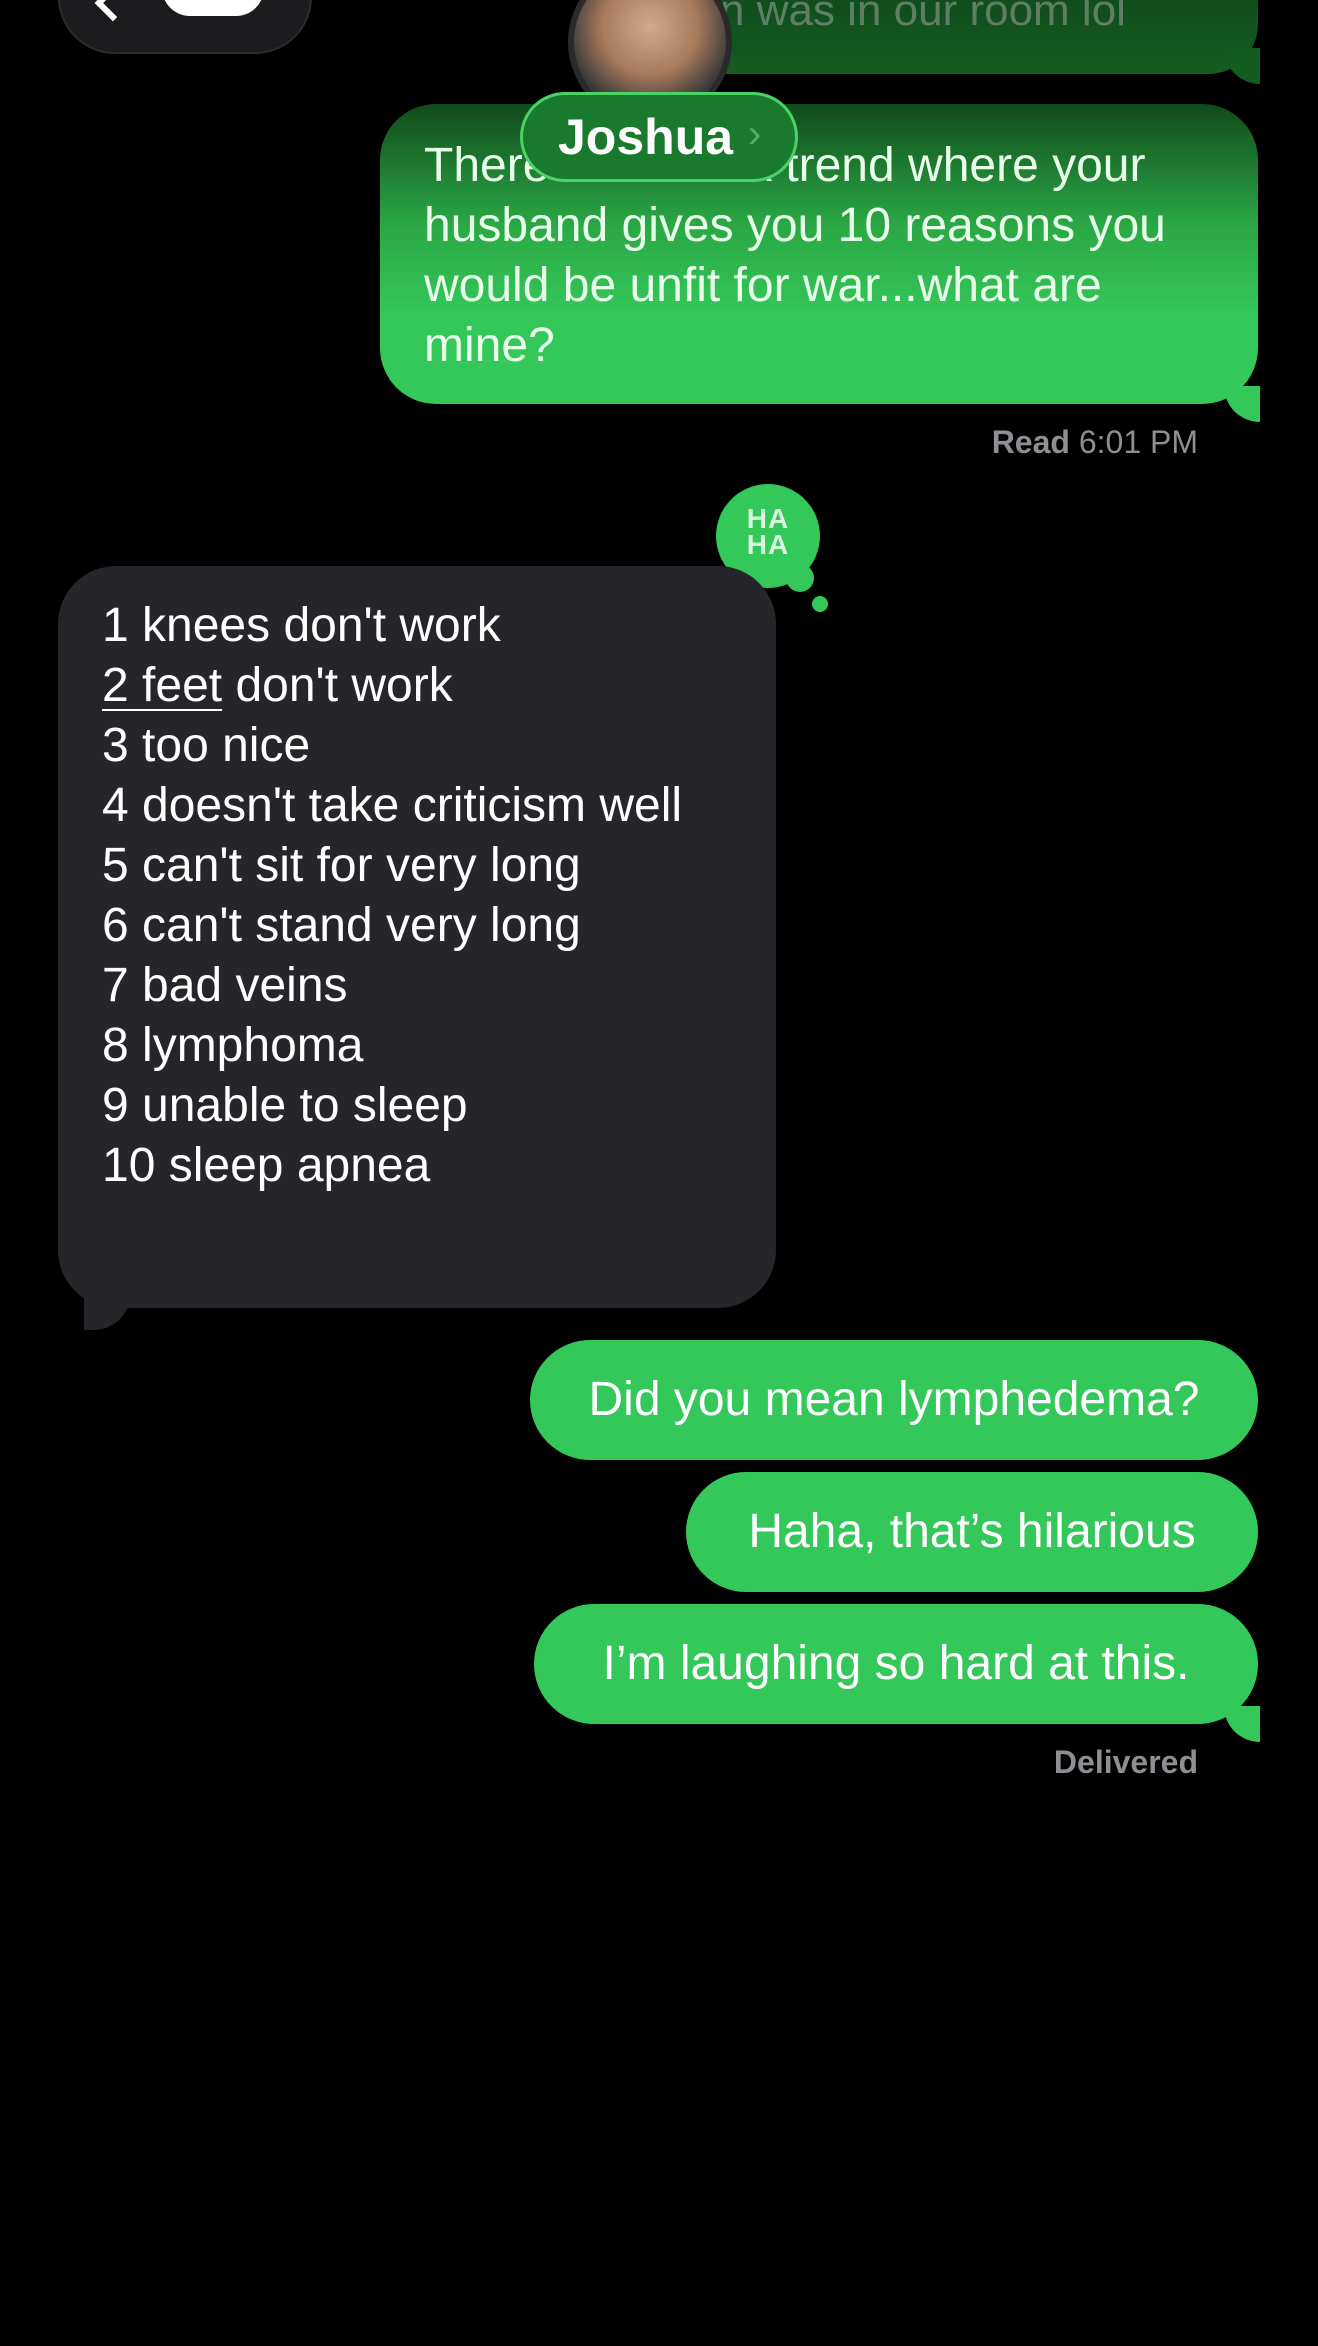 The height and width of the screenshot is (2346, 1318). What do you see at coordinates (341, 865) in the screenshot?
I see `list-item: 5 can't sit for very long` at bounding box center [341, 865].